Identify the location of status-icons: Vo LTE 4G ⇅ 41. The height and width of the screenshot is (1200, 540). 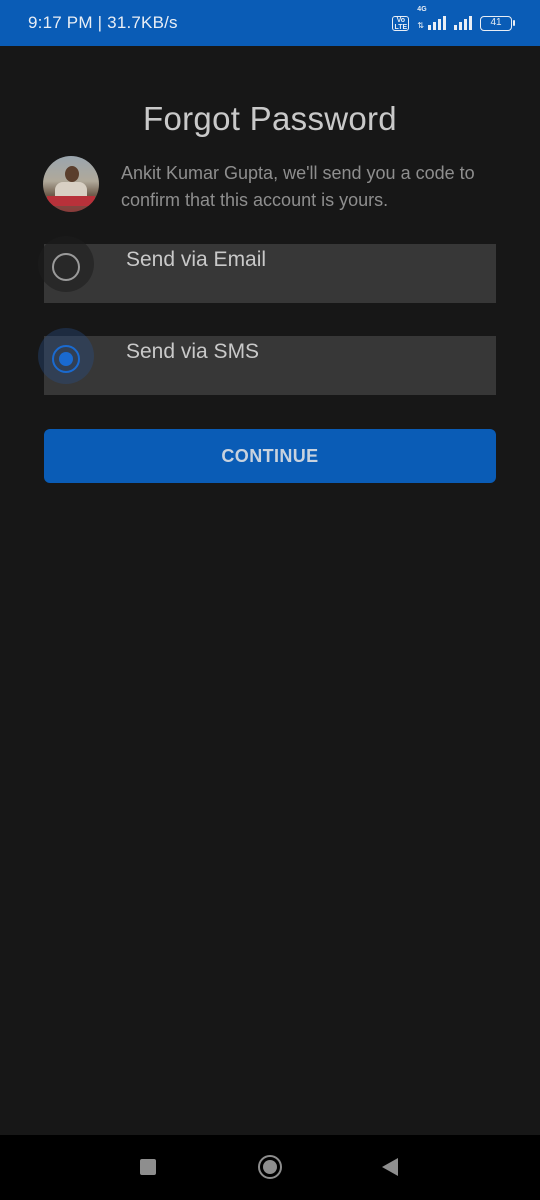
(453, 18).